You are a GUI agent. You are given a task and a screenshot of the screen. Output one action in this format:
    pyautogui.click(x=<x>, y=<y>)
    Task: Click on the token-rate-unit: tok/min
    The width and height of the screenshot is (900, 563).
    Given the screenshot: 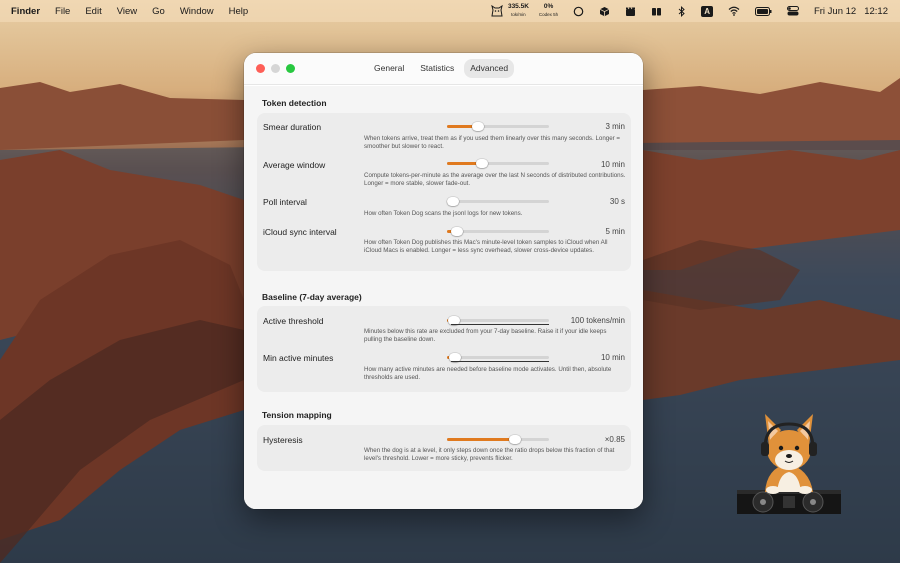 What is the action you would take?
    pyautogui.click(x=518, y=14)
    